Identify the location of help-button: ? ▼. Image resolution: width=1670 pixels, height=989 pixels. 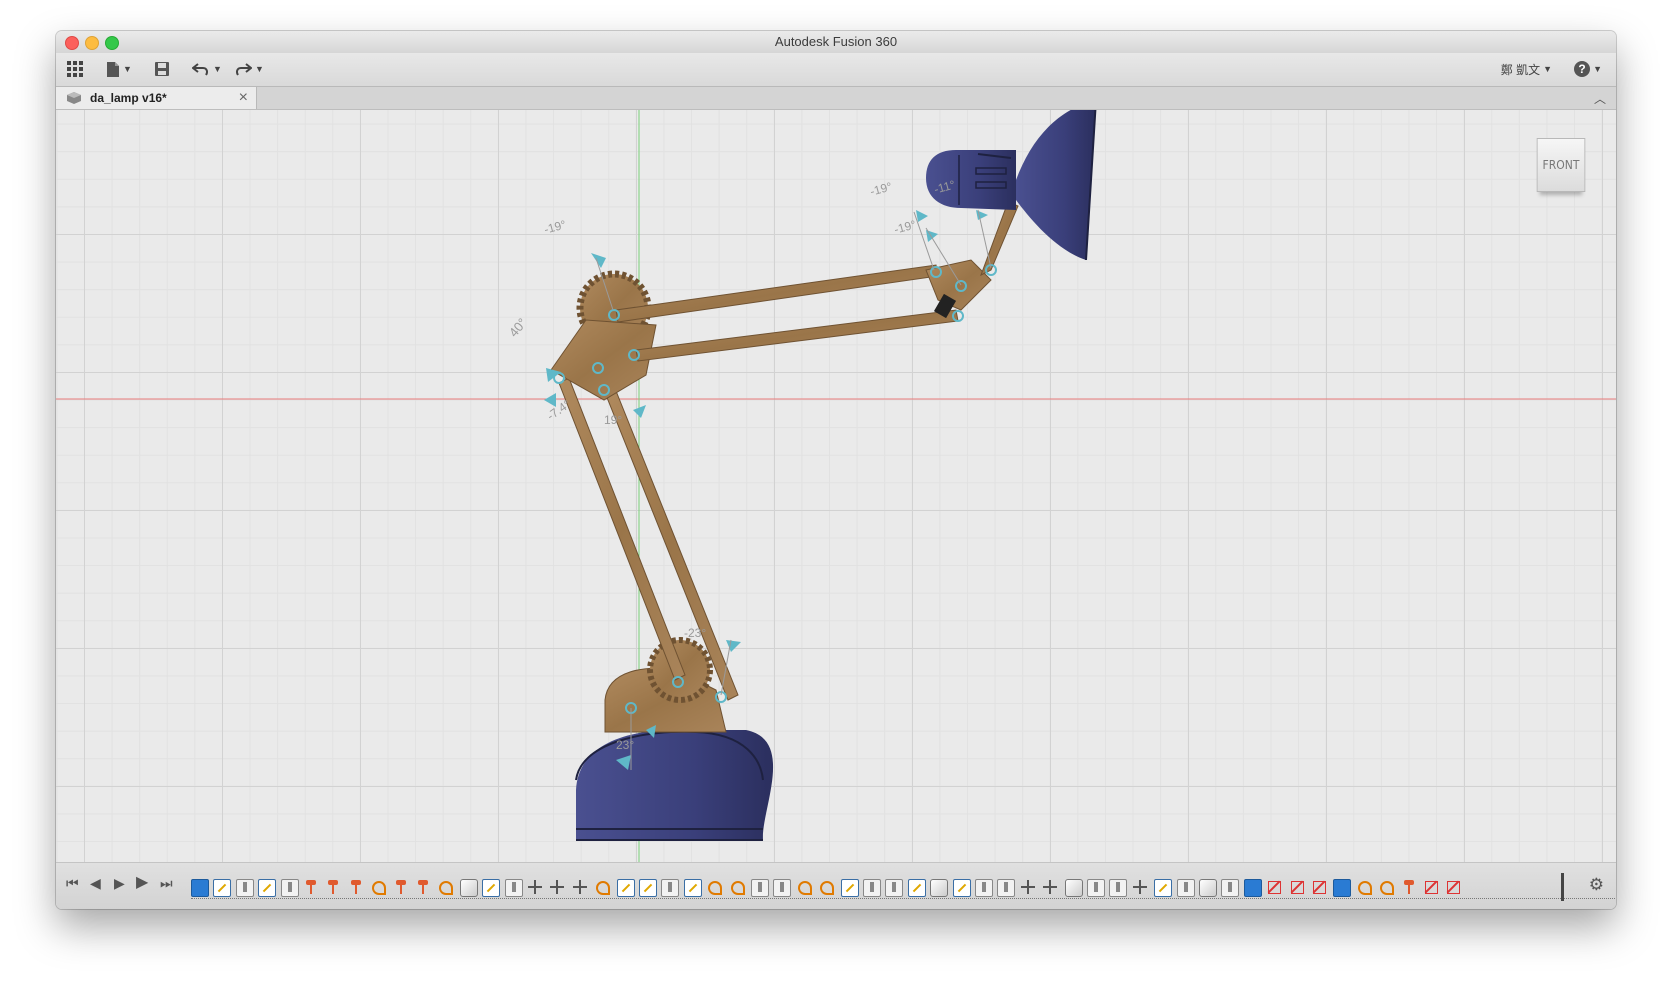
(1588, 69).